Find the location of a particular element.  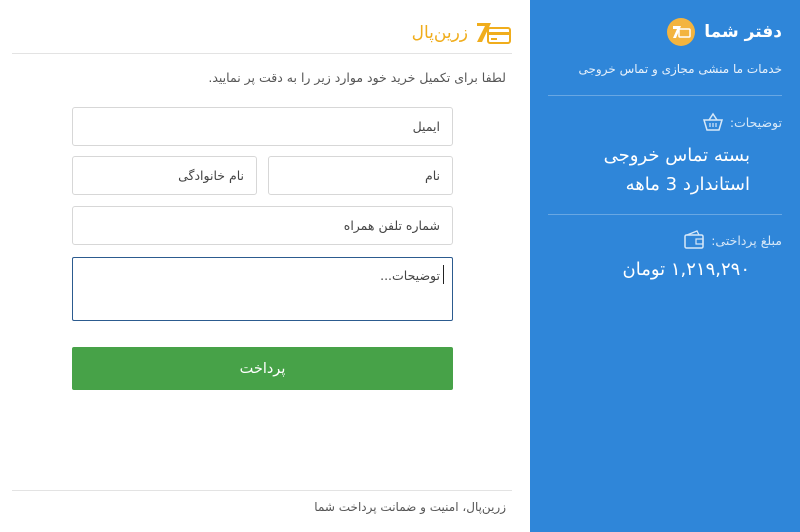

merchant-header: دفتر شما is located at coordinates (724, 32).